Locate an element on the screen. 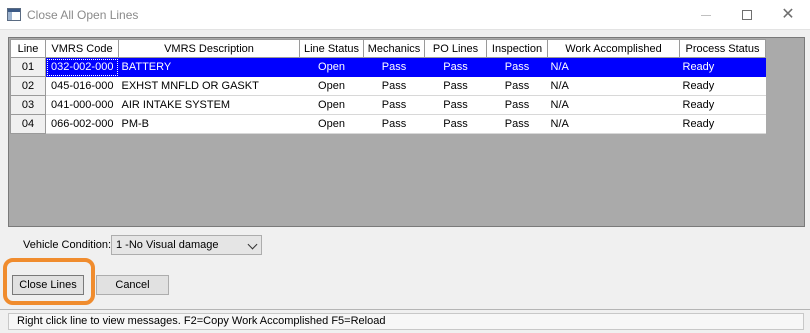  cell-vmrs-code: 041-000-000 is located at coordinates (82, 105).